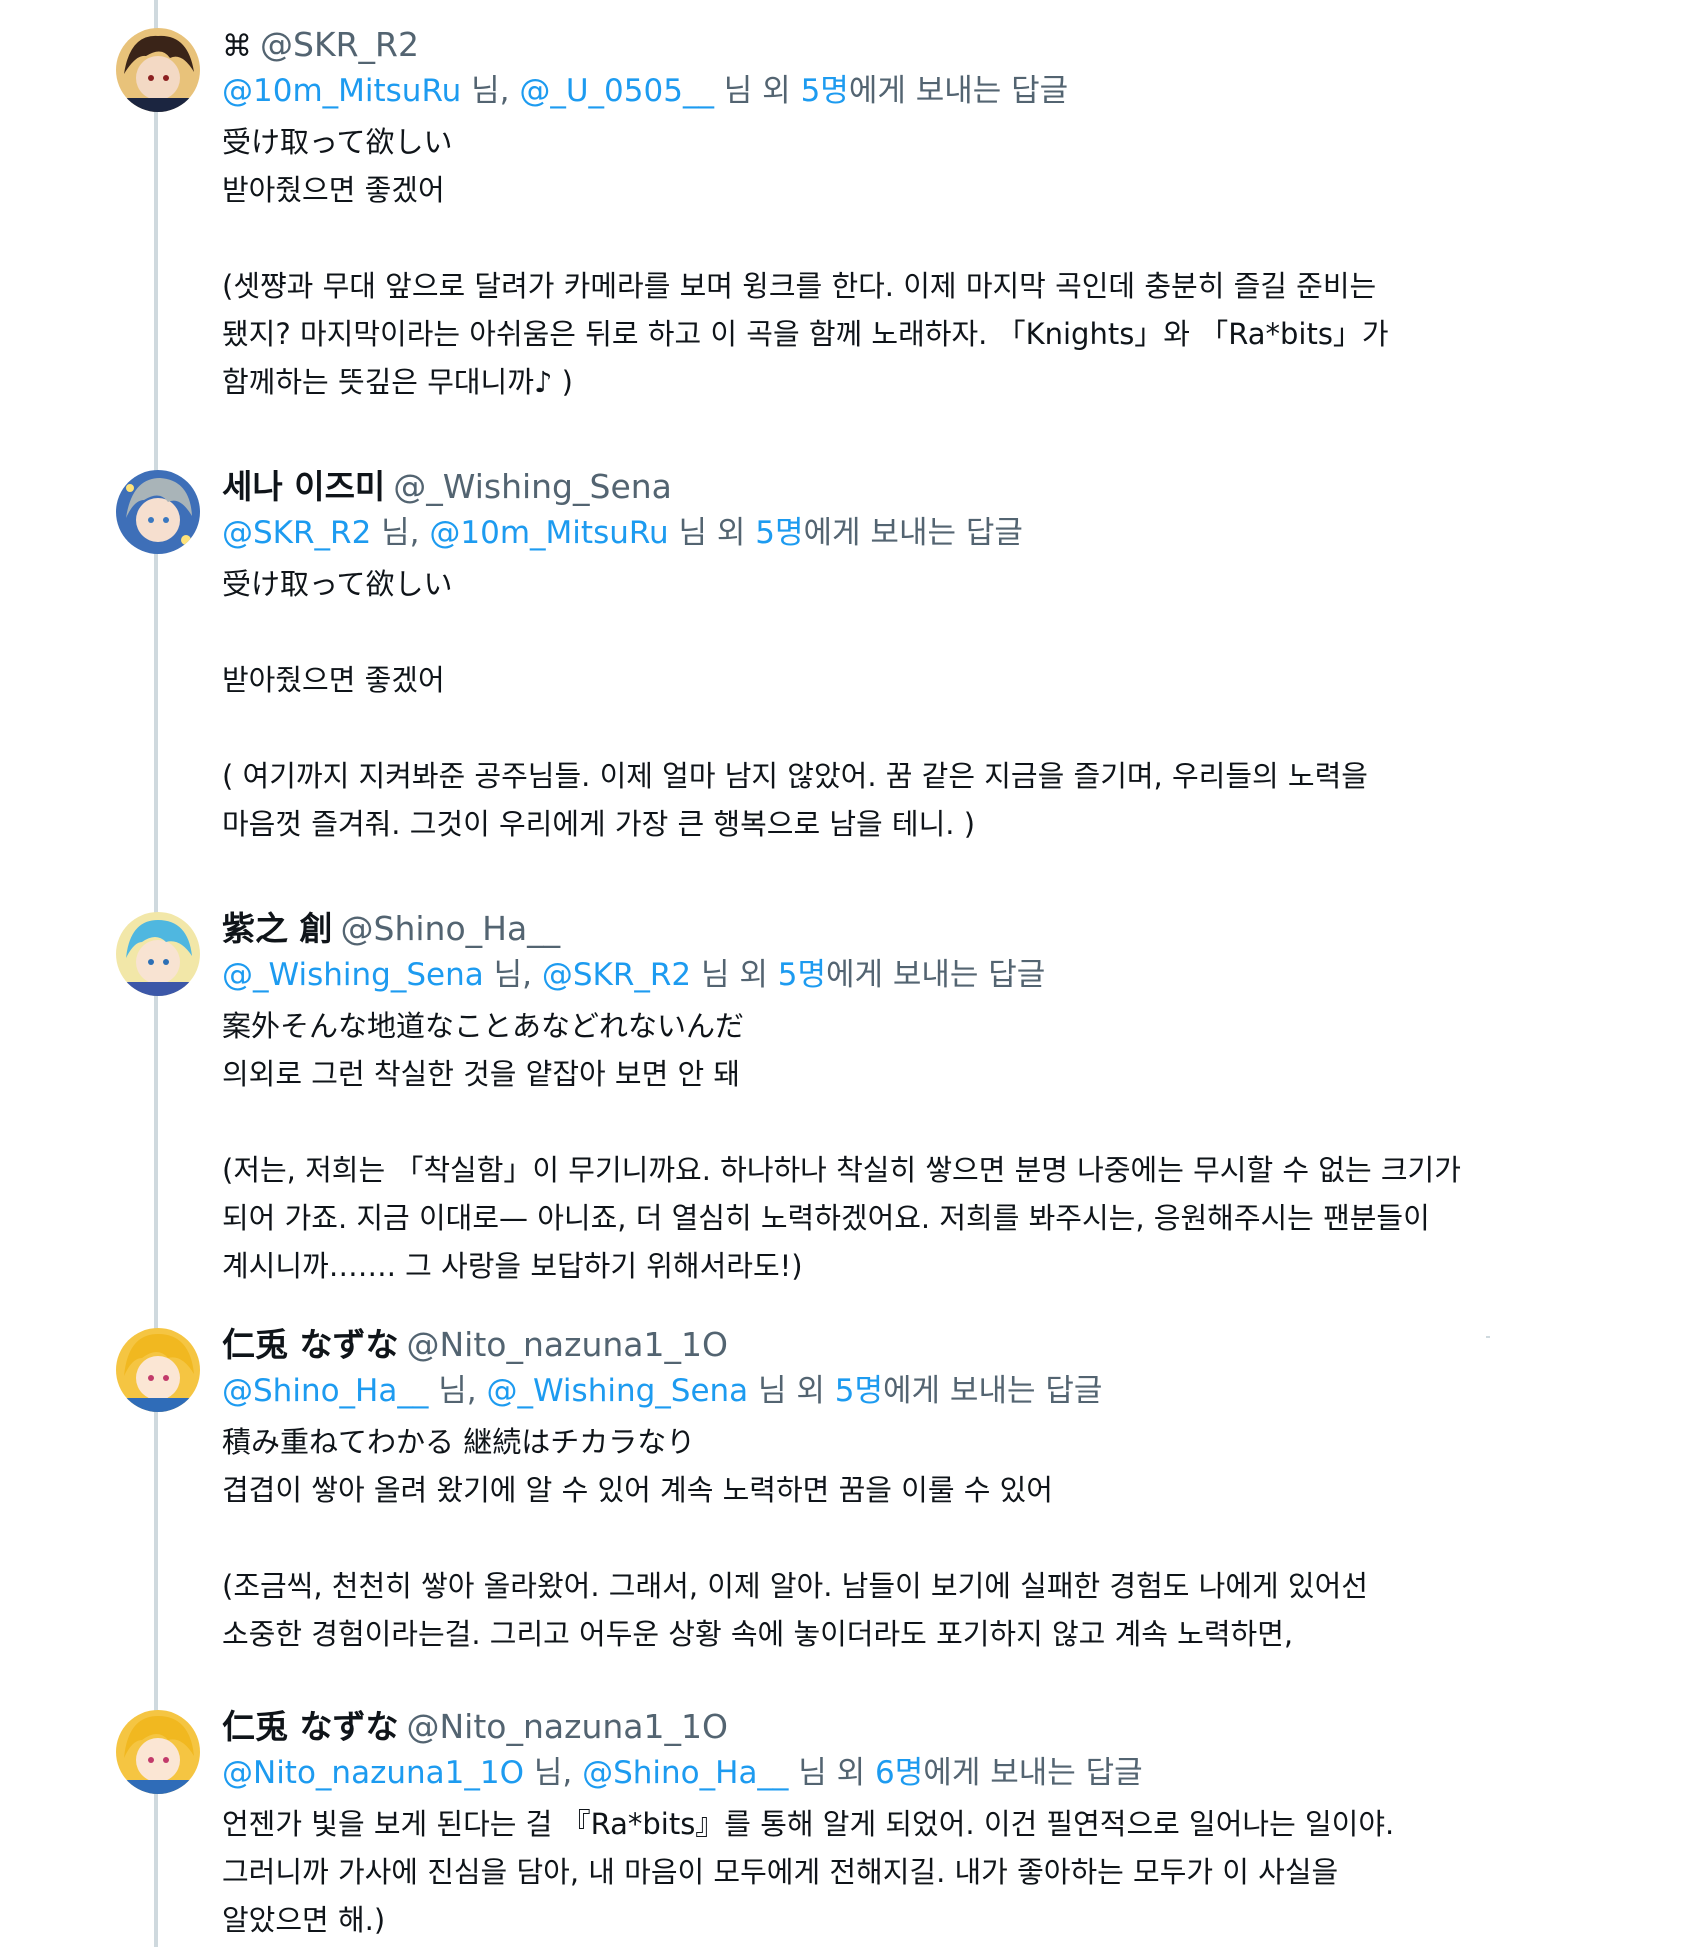 The width and height of the screenshot is (1700, 1947). What do you see at coordinates (599, 824) in the screenshot?
I see `tweet-line: 마음껏 즐겨줘. 그것이 우리에게 가장 큰 행복으로 남을 테니. )` at bounding box center [599, 824].